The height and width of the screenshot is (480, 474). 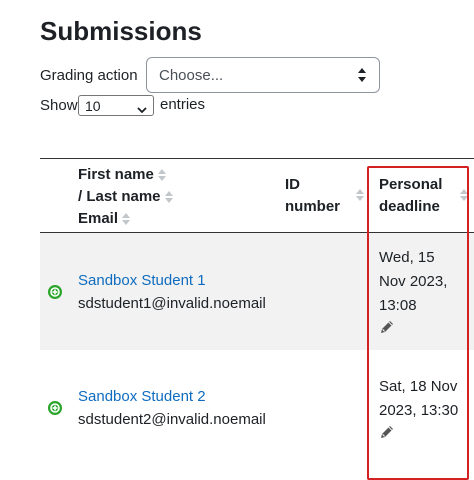 What do you see at coordinates (142, 109) in the screenshot?
I see `chevron-down-icon` at bounding box center [142, 109].